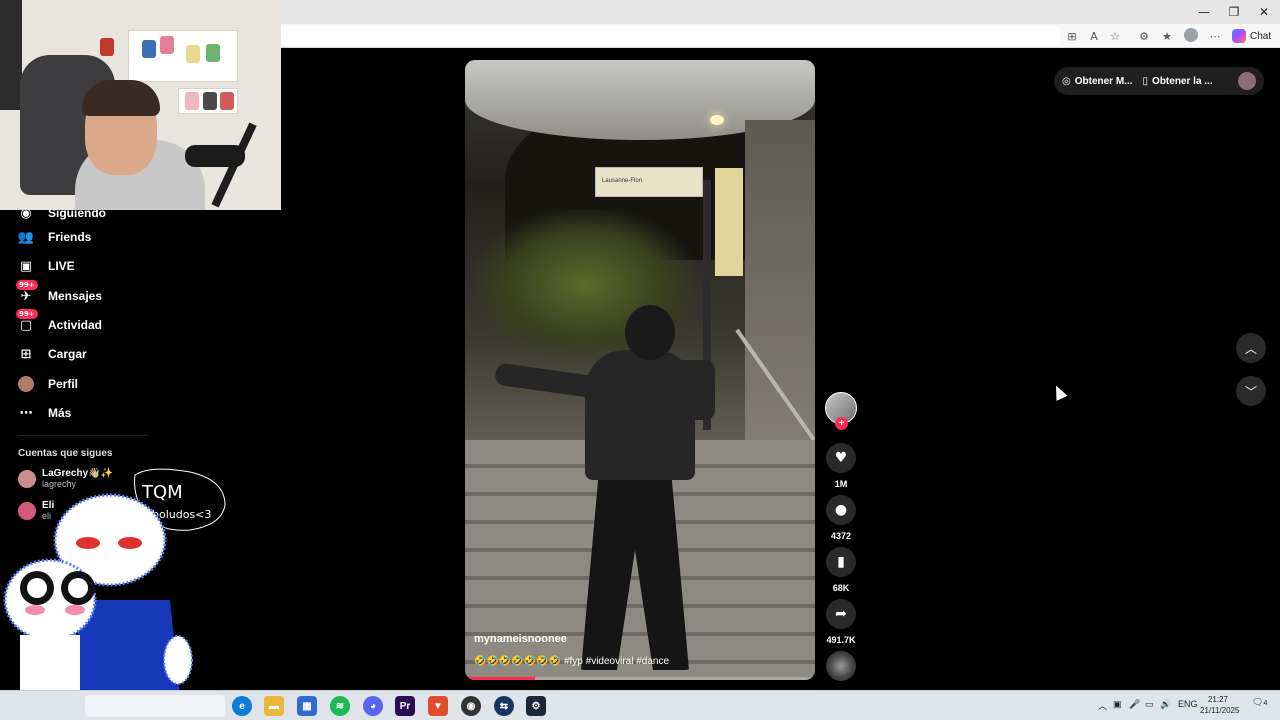 The width and height of the screenshot is (1280, 720). Describe the element at coordinates (405, 706) in the screenshot. I see `premiere-icon: Pr` at that location.